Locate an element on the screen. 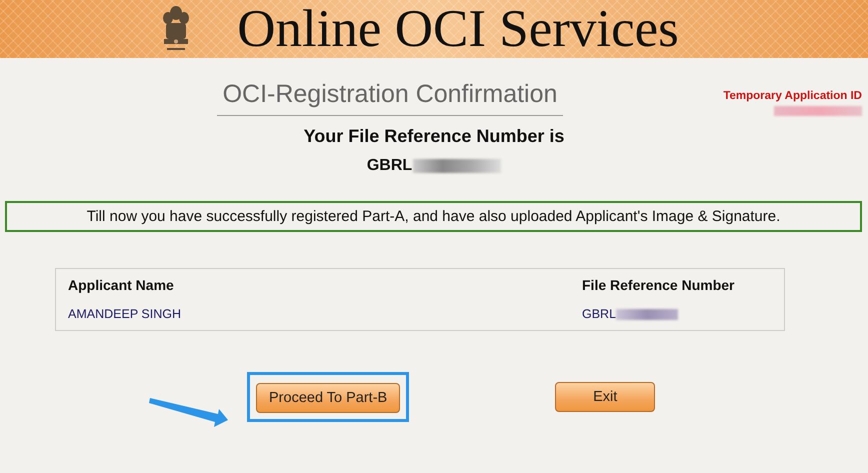 This screenshot has width=868, height=473. table-cell: AMANDEEP SINGH is located at coordinates (313, 314).